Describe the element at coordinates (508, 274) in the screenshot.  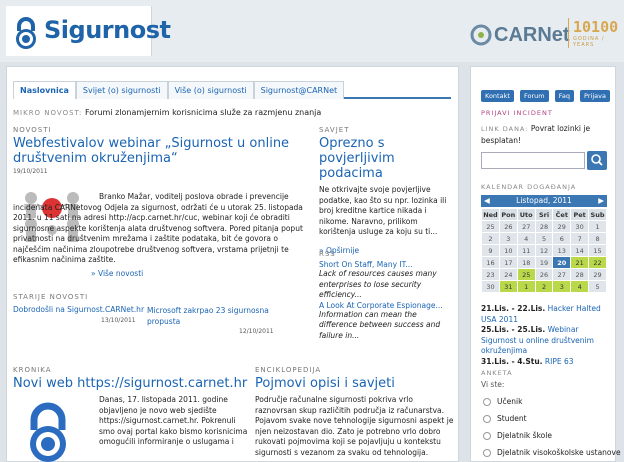
I see `calendar-day: 24` at that location.